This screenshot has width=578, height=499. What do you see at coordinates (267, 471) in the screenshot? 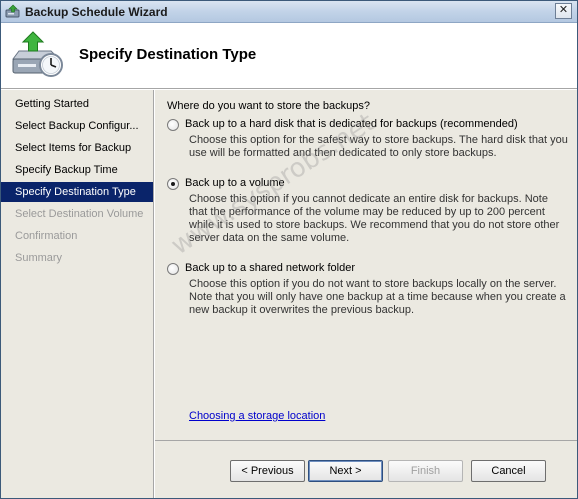
I see `previous-button: < Previous` at bounding box center [267, 471].